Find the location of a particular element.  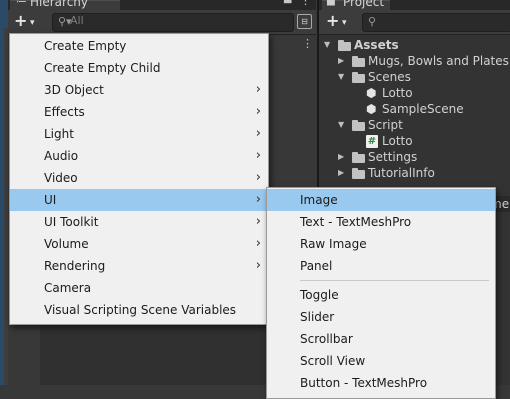

submenu-item-scrollbar: Scrollbar is located at coordinates (381, 339).